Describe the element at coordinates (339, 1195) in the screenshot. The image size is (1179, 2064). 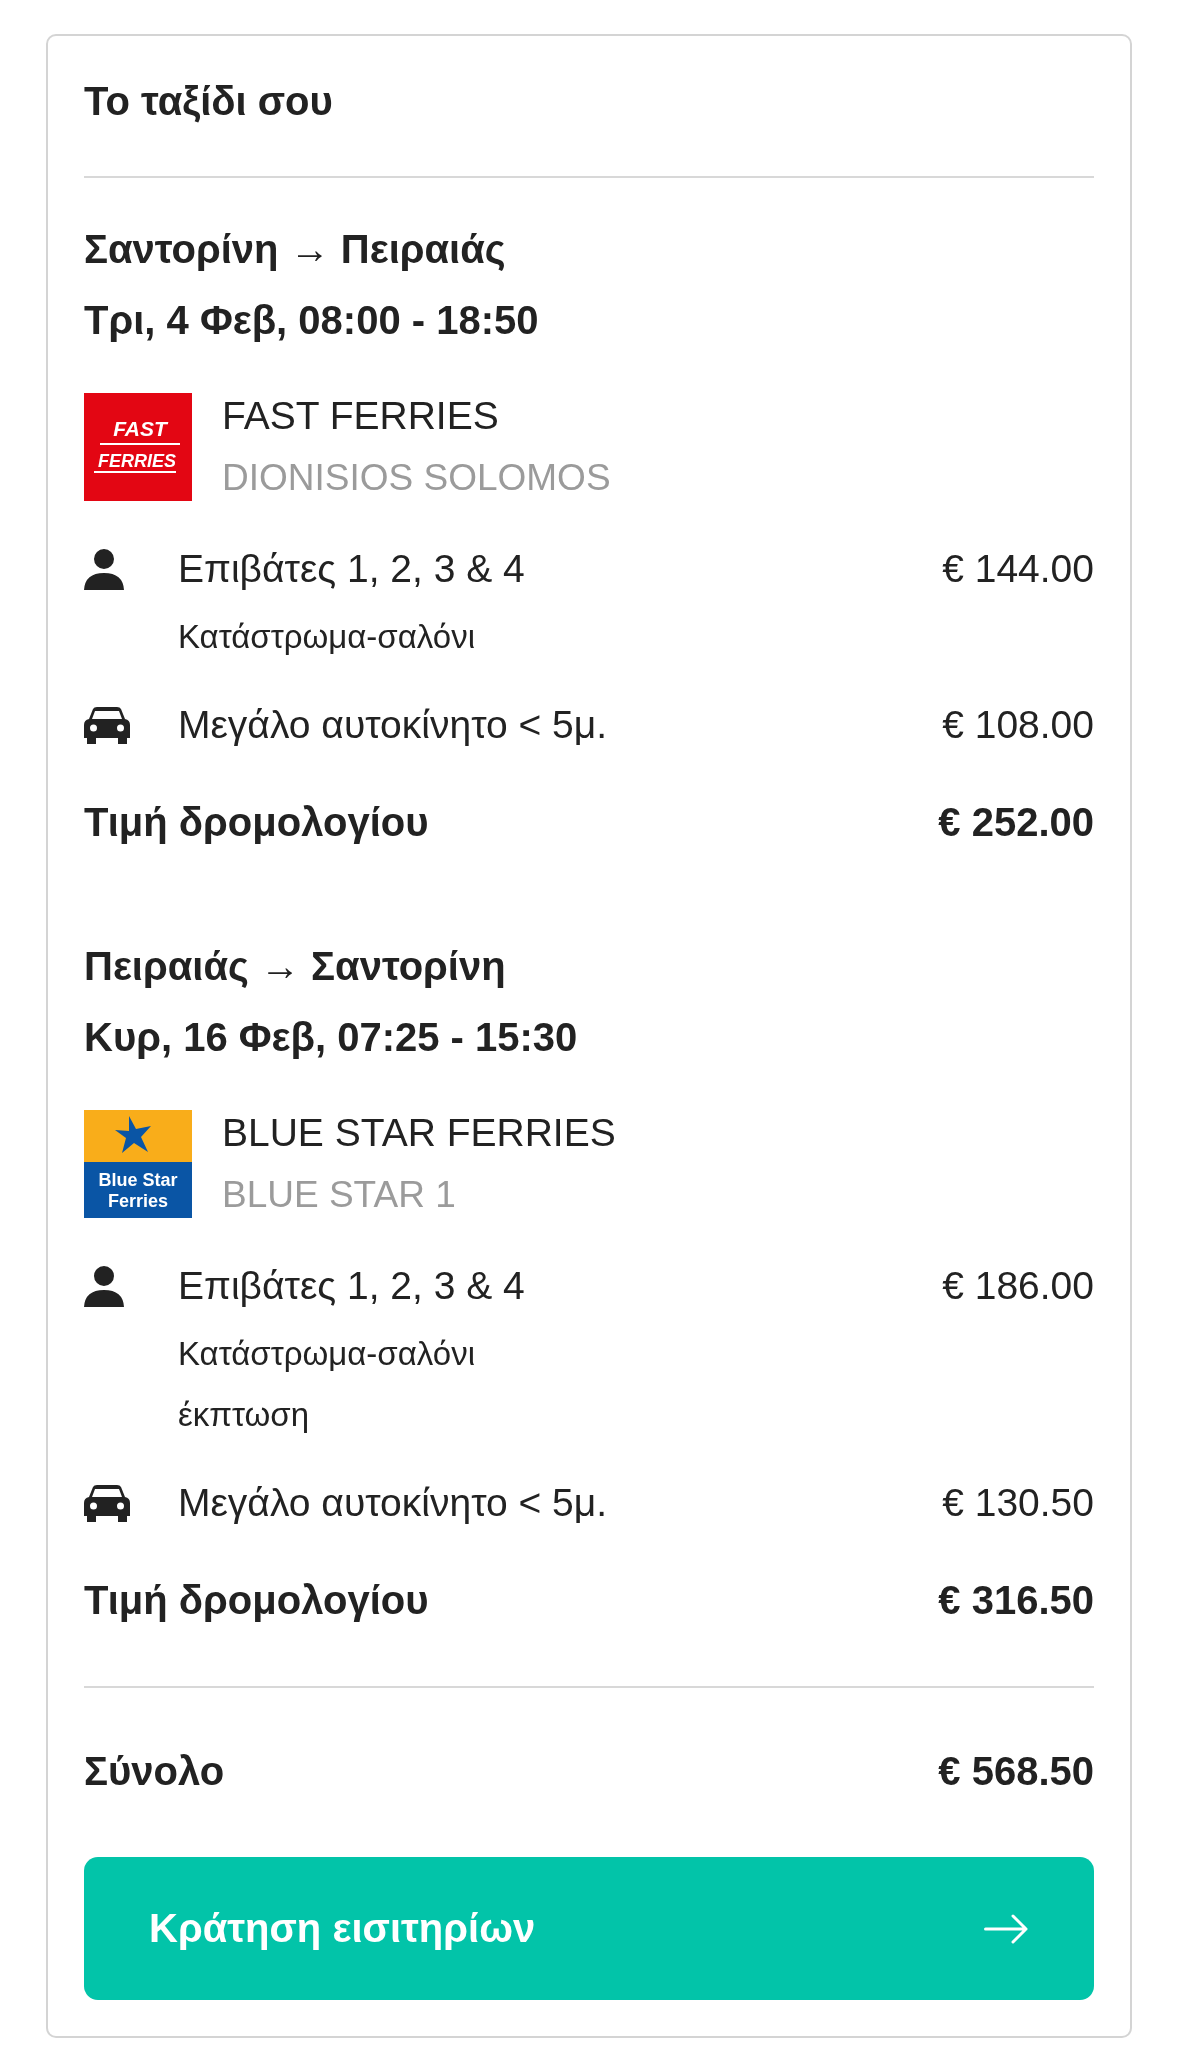
I see `vessel-name: BLUE STAR 1` at that location.